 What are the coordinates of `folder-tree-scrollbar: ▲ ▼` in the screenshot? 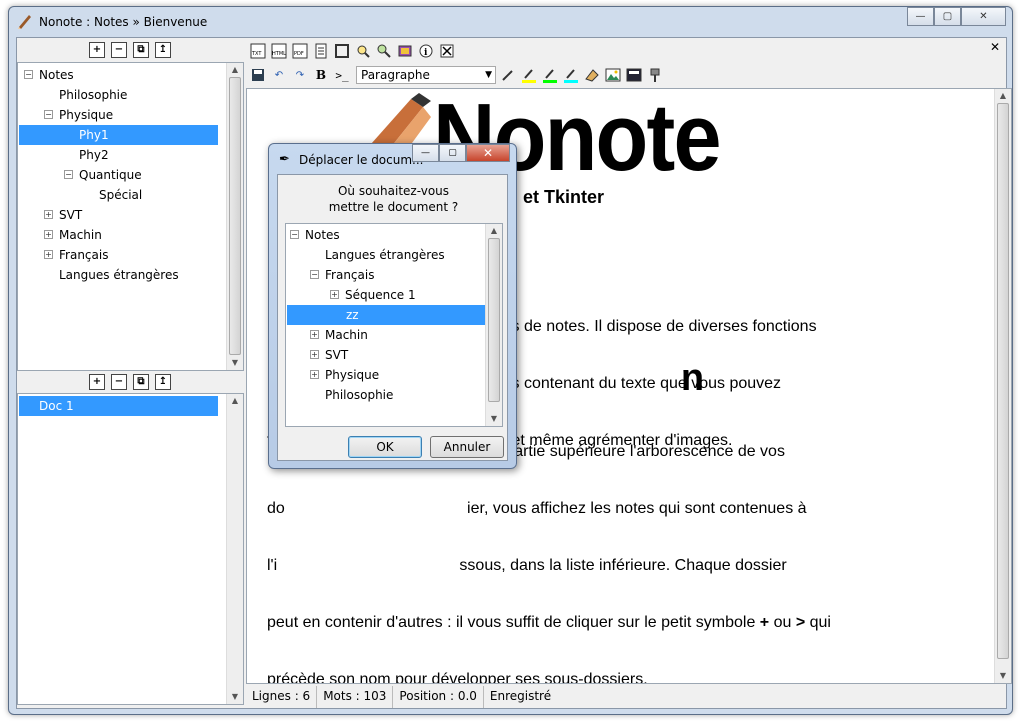 It's located at (234, 216).